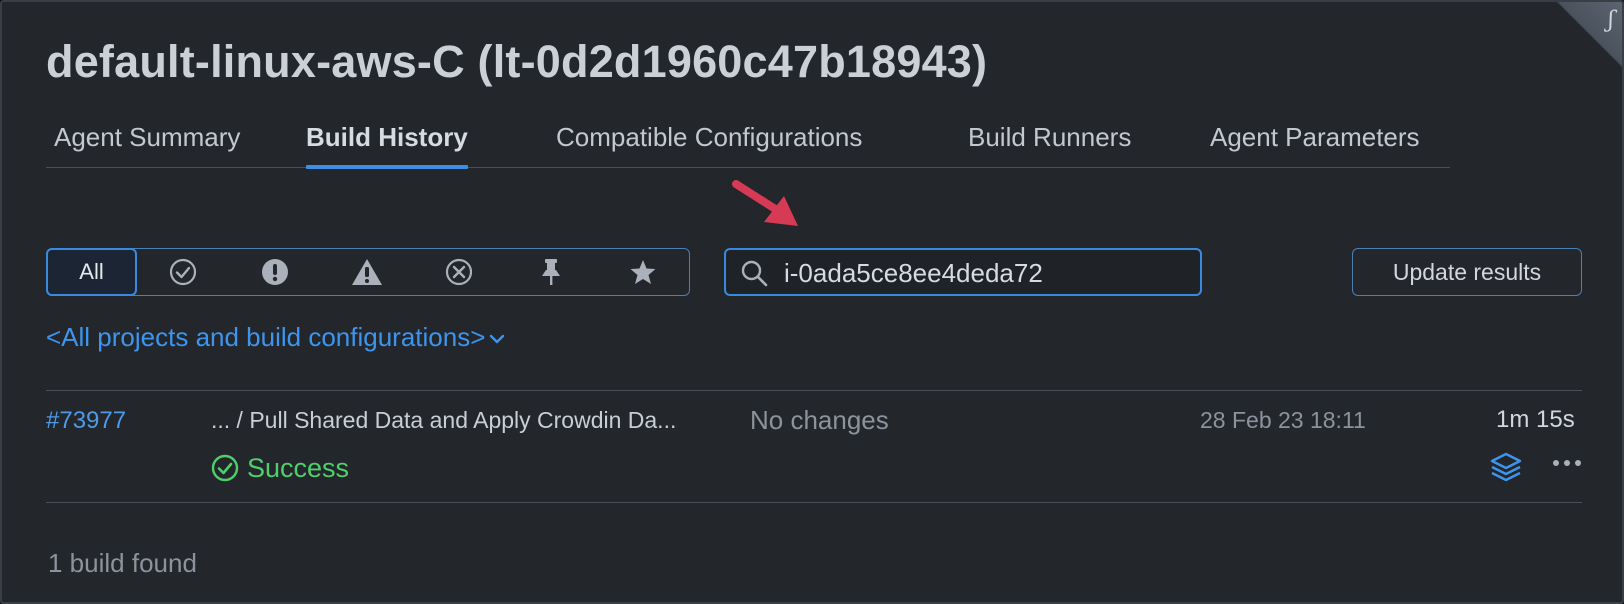 The height and width of the screenshot is (604, 1624). What do you see at coordinates (984, 273) in the screenshot?
I see `search-input` at bounding box center [984, 273].